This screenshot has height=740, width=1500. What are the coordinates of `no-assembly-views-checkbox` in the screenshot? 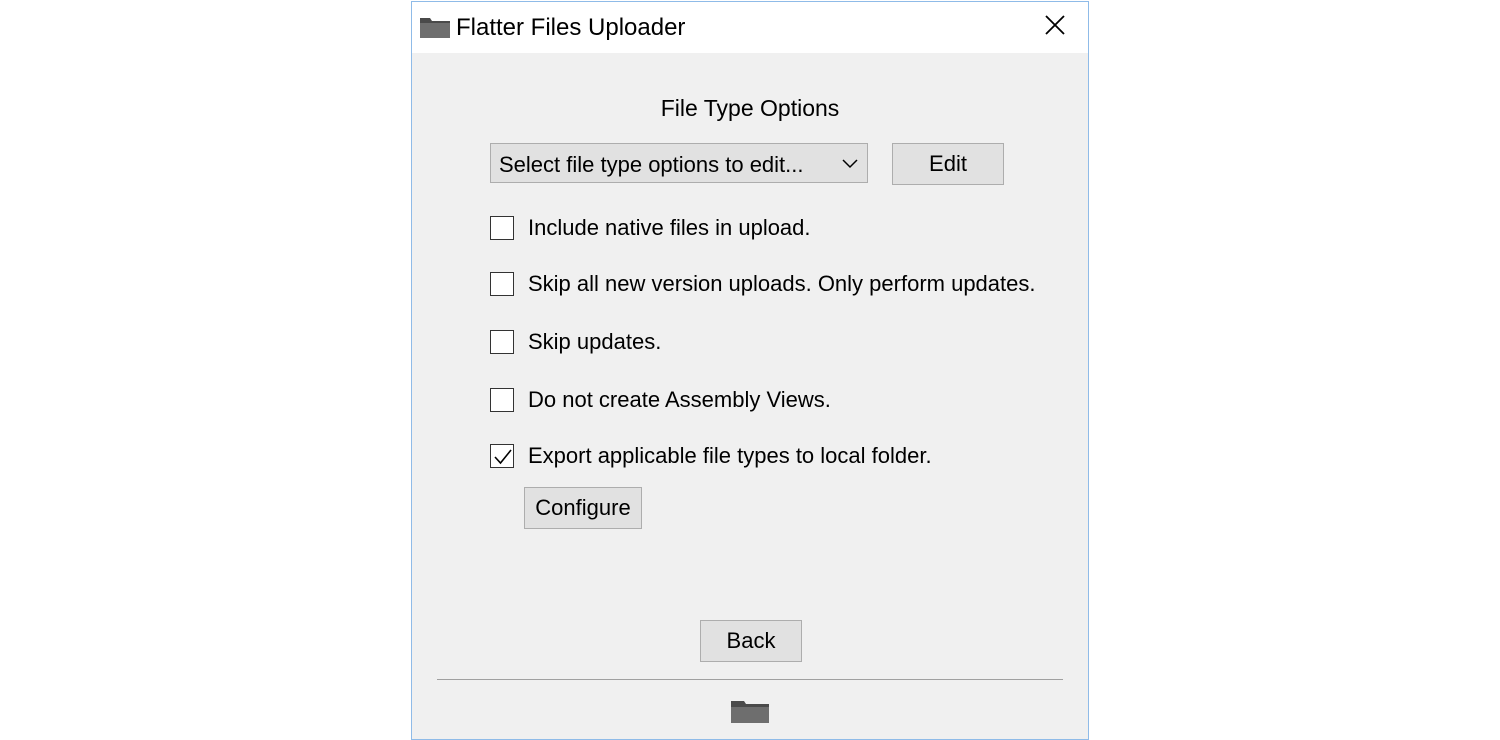 It's located at (502, 400).